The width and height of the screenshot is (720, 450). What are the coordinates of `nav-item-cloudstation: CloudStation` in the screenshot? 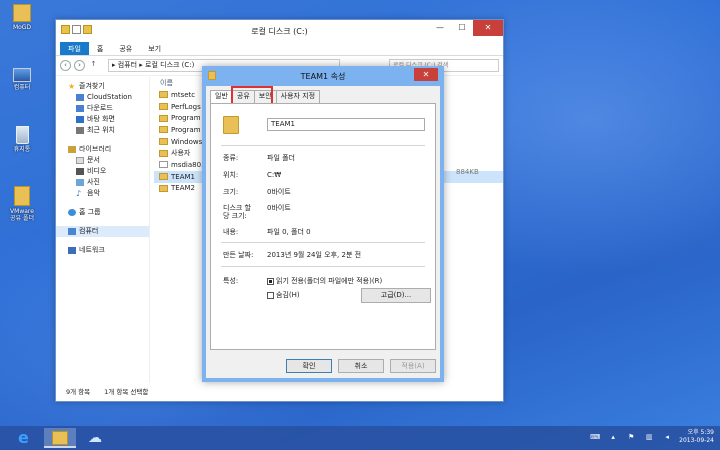 It's located at (102, 97).